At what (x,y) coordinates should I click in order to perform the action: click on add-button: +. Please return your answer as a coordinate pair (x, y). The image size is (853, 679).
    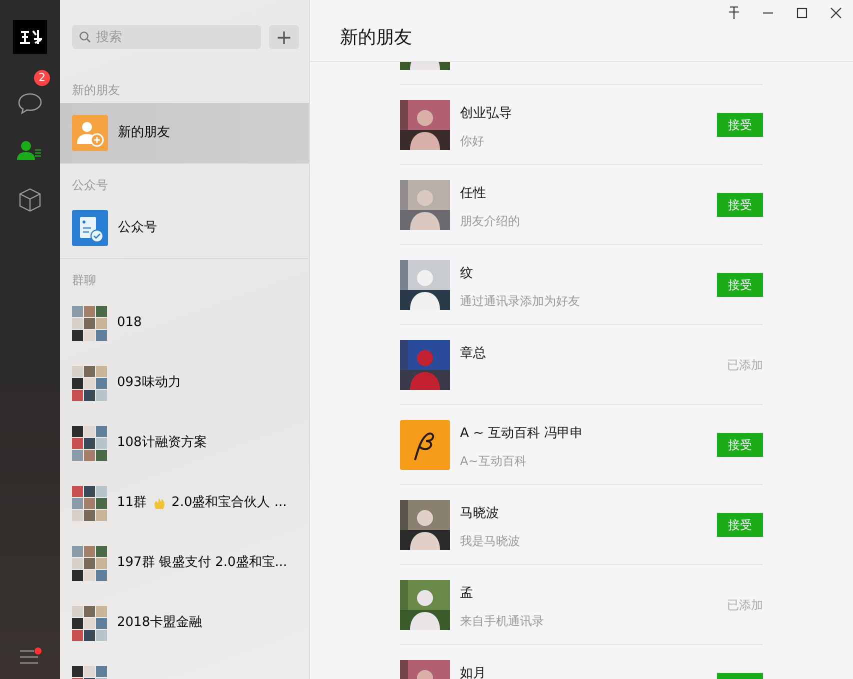
    Looking at the image, I should click on (284, 37).